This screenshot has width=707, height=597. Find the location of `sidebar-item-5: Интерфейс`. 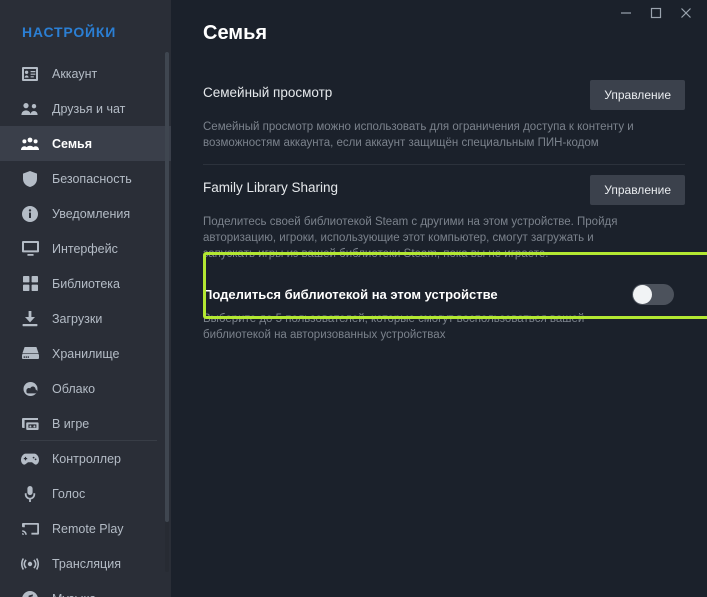

sidebar-item-5: Интерфейс is located at coordinates (85, 248).